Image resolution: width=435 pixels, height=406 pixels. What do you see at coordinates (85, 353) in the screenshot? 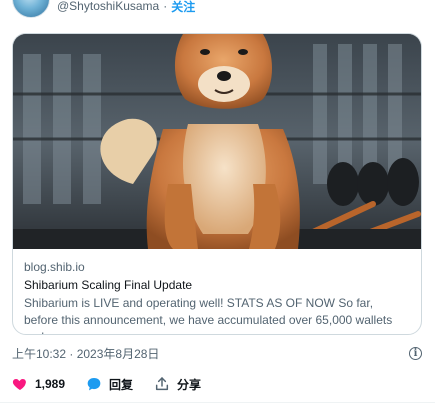
I see `tweet-timestamp: 上午10:32 · 2023年8月28日` at bounding box center [85, 353].